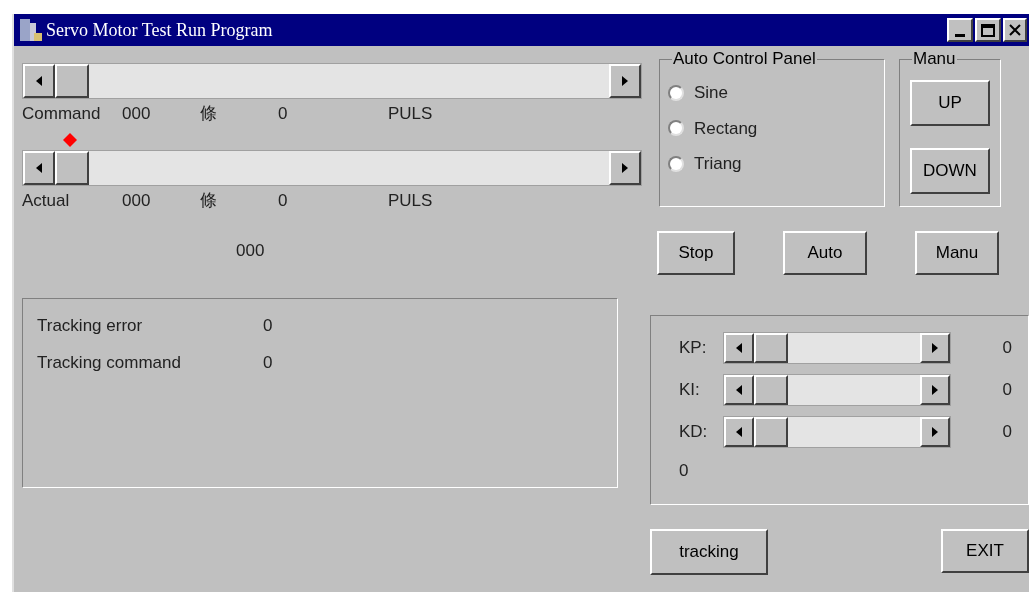 Image resolution: width=1029 pixels, height=592 pixels. I want to click on push-button: tracking, so click(709, 552).